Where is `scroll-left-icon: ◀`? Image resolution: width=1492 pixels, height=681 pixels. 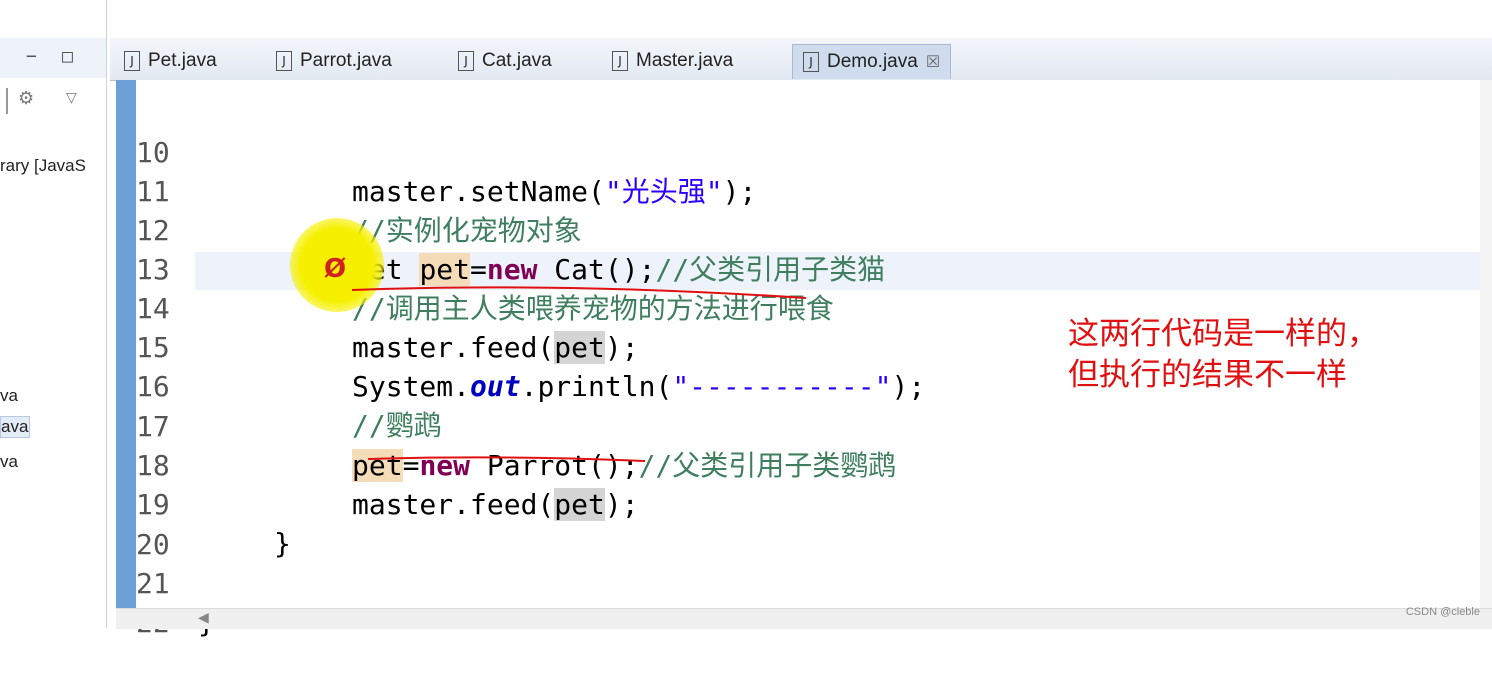 scroll-left-icon: ◀ is located at coordinates (203, 618).